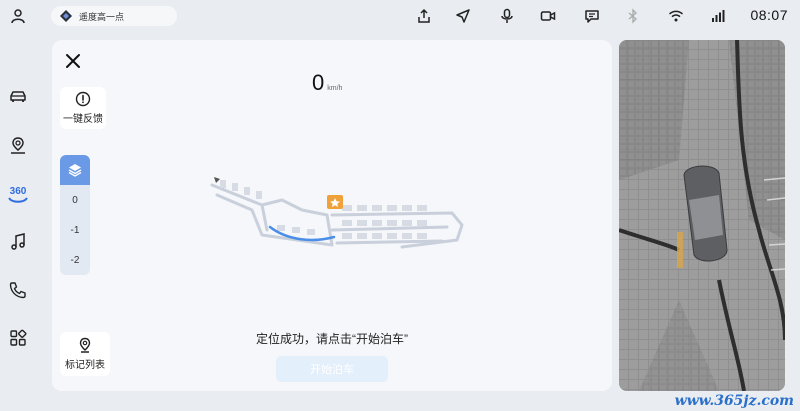  I want to click on layers-icon, so click(75, 170).